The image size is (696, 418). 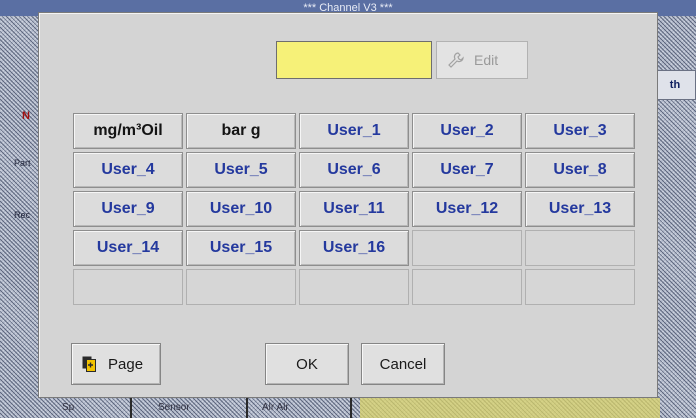 I want to click on unit-button: User_14, so click(x=128, y=248).